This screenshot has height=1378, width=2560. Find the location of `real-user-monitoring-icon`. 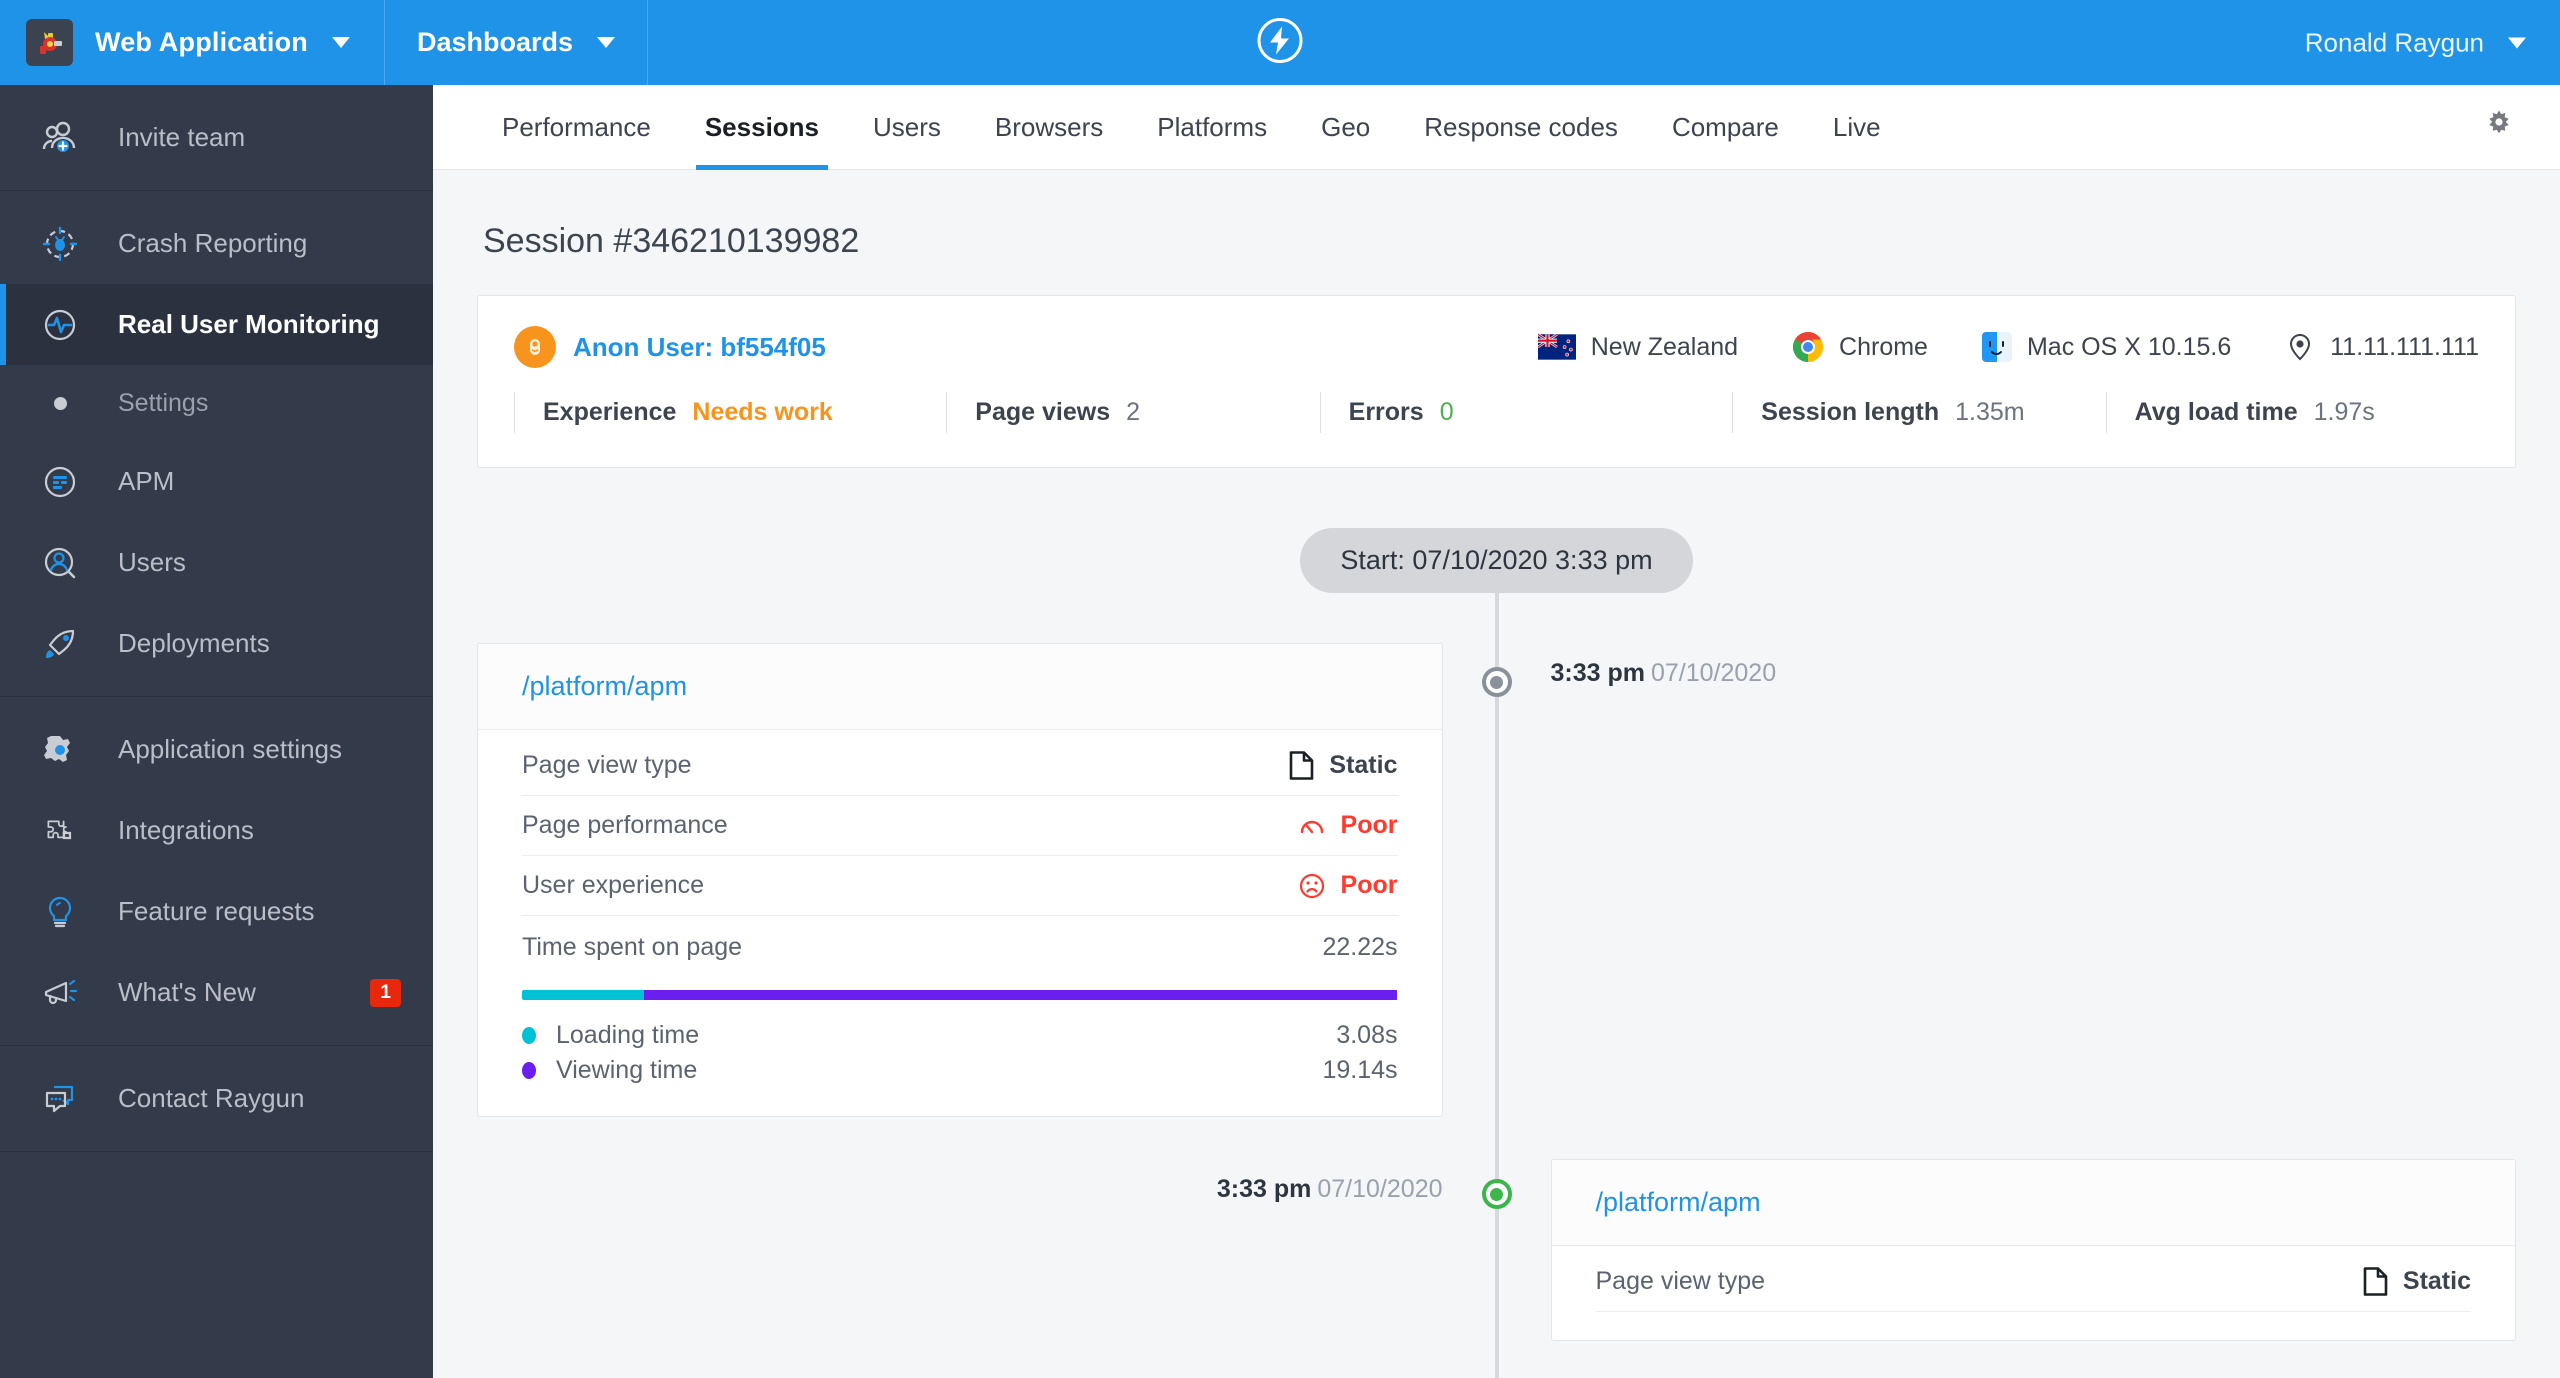

real-user-monitoring-icon is located at coordinates (60, 325).